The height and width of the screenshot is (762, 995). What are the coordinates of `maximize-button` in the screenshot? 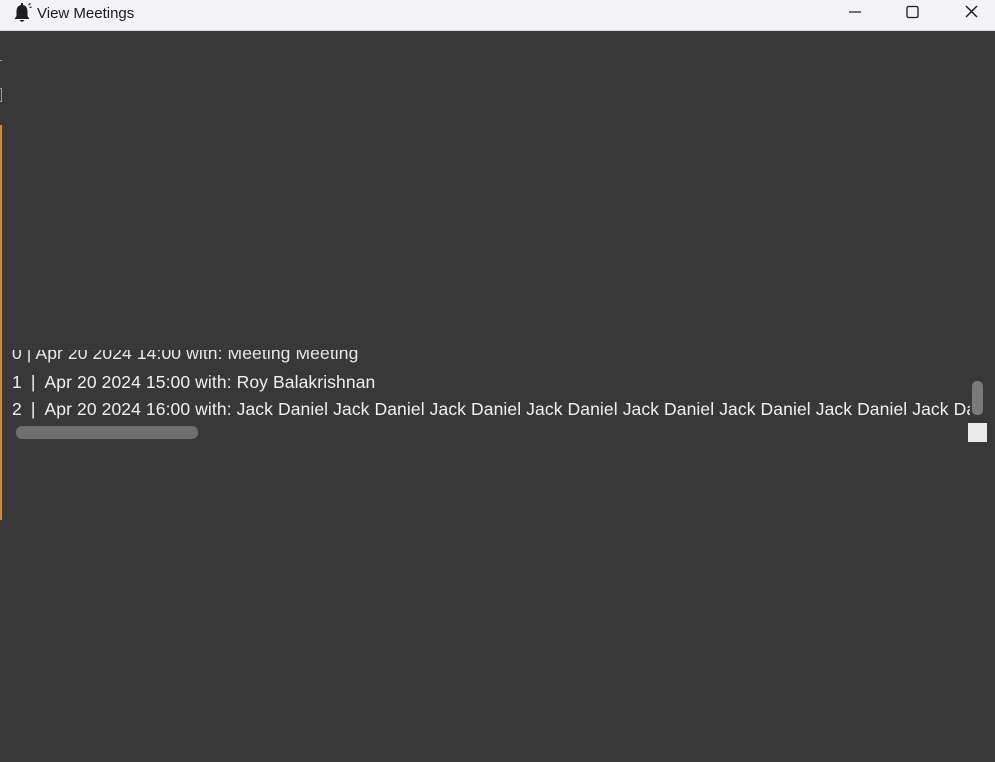 It's located at (913, 15).